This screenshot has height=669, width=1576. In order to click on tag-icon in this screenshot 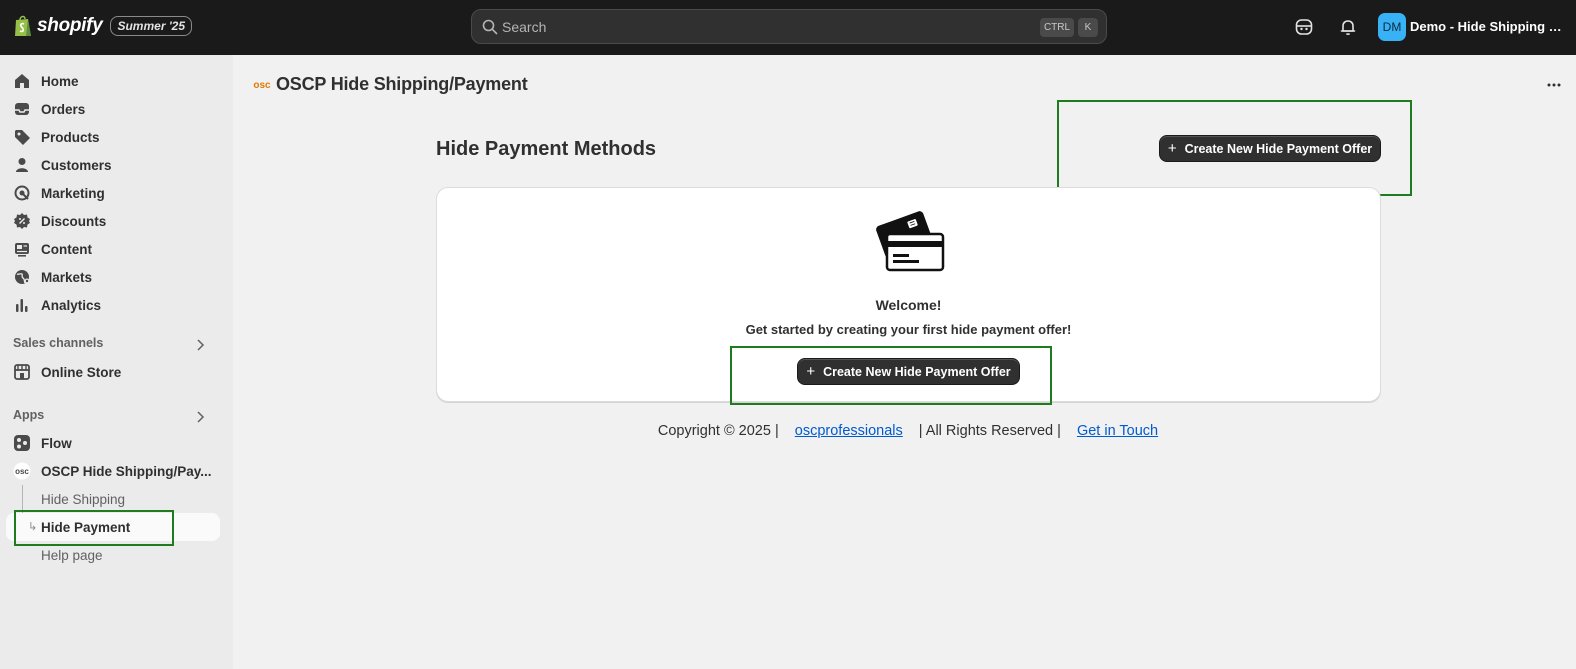, I will do `click(22, 137)`.